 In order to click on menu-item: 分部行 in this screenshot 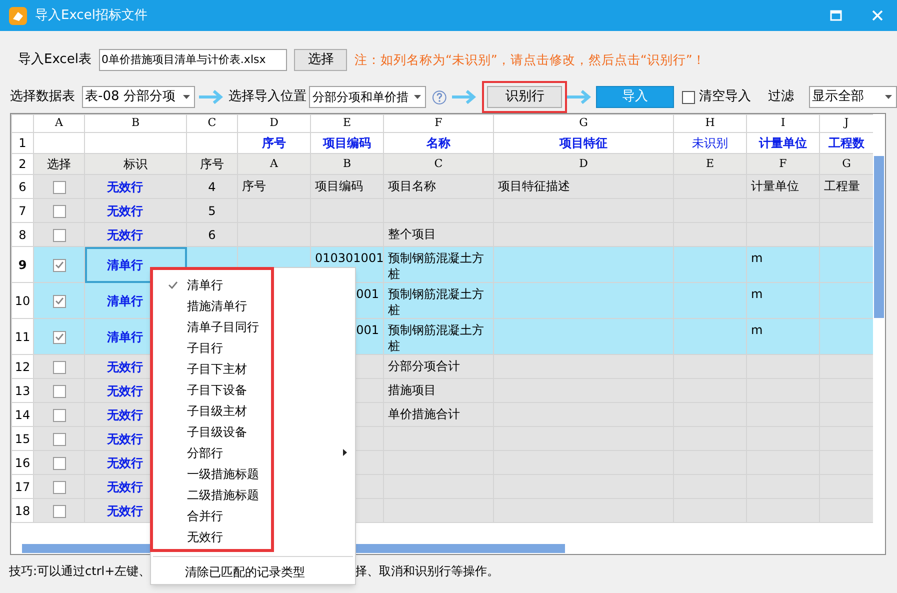, I will do `click(212, 452)`.